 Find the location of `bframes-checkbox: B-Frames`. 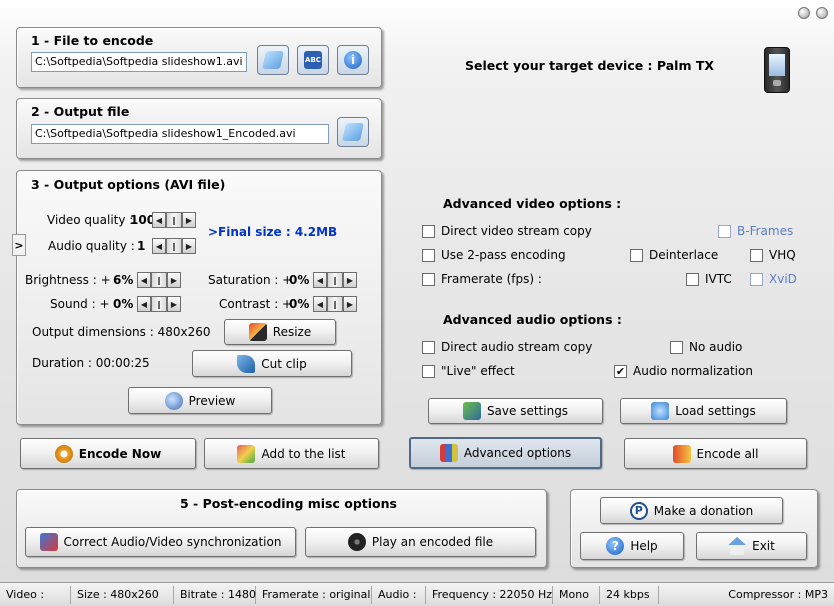

bframes-checkbox: B-Frames is located at coordinates (755, 231).